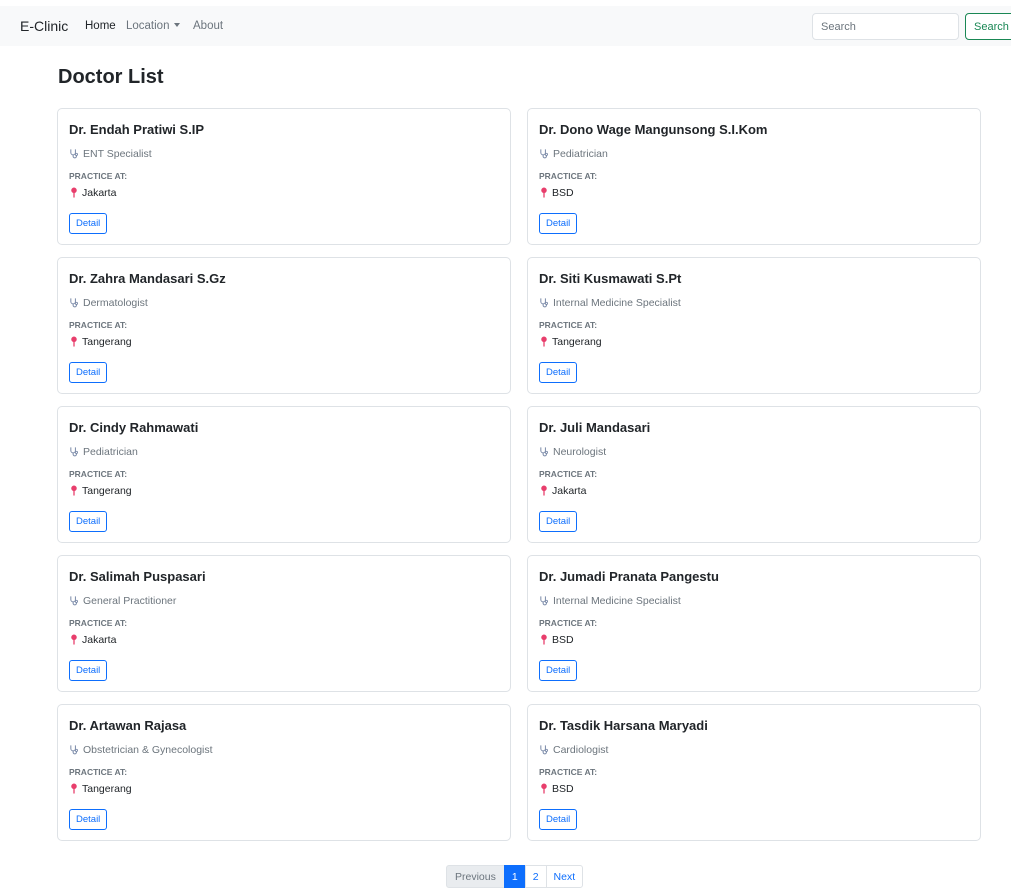 The image size is (1011, 888). Describe the element at coordinates (208, 26) in the screenshot. I see `nav-about-link: About` at that location.